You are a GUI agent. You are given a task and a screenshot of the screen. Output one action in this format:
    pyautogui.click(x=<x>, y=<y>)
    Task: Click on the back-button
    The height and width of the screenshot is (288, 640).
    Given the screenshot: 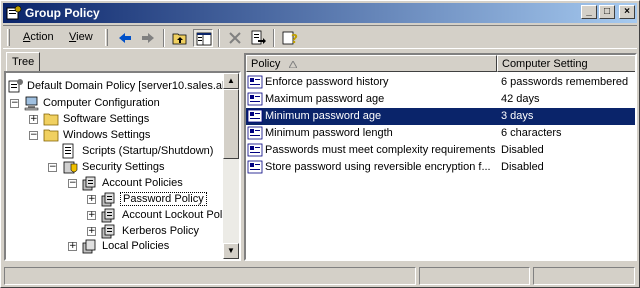 What is the action you would take?
    pyautogui.click(x=125, y=38)
    